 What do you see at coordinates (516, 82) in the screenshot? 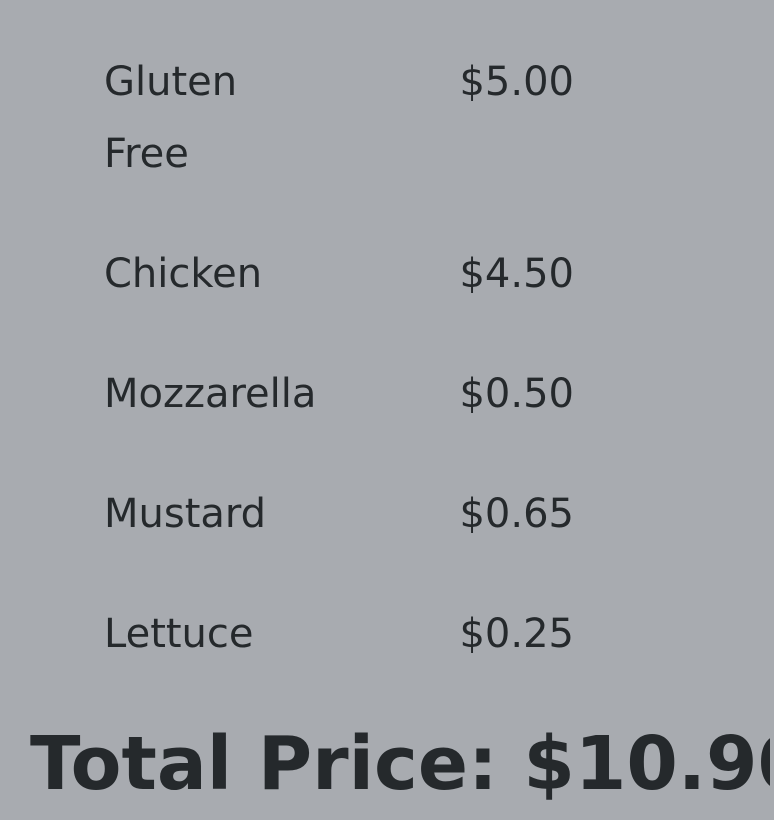
I see `item-price: $5.00` at bounding box center [516, 82].